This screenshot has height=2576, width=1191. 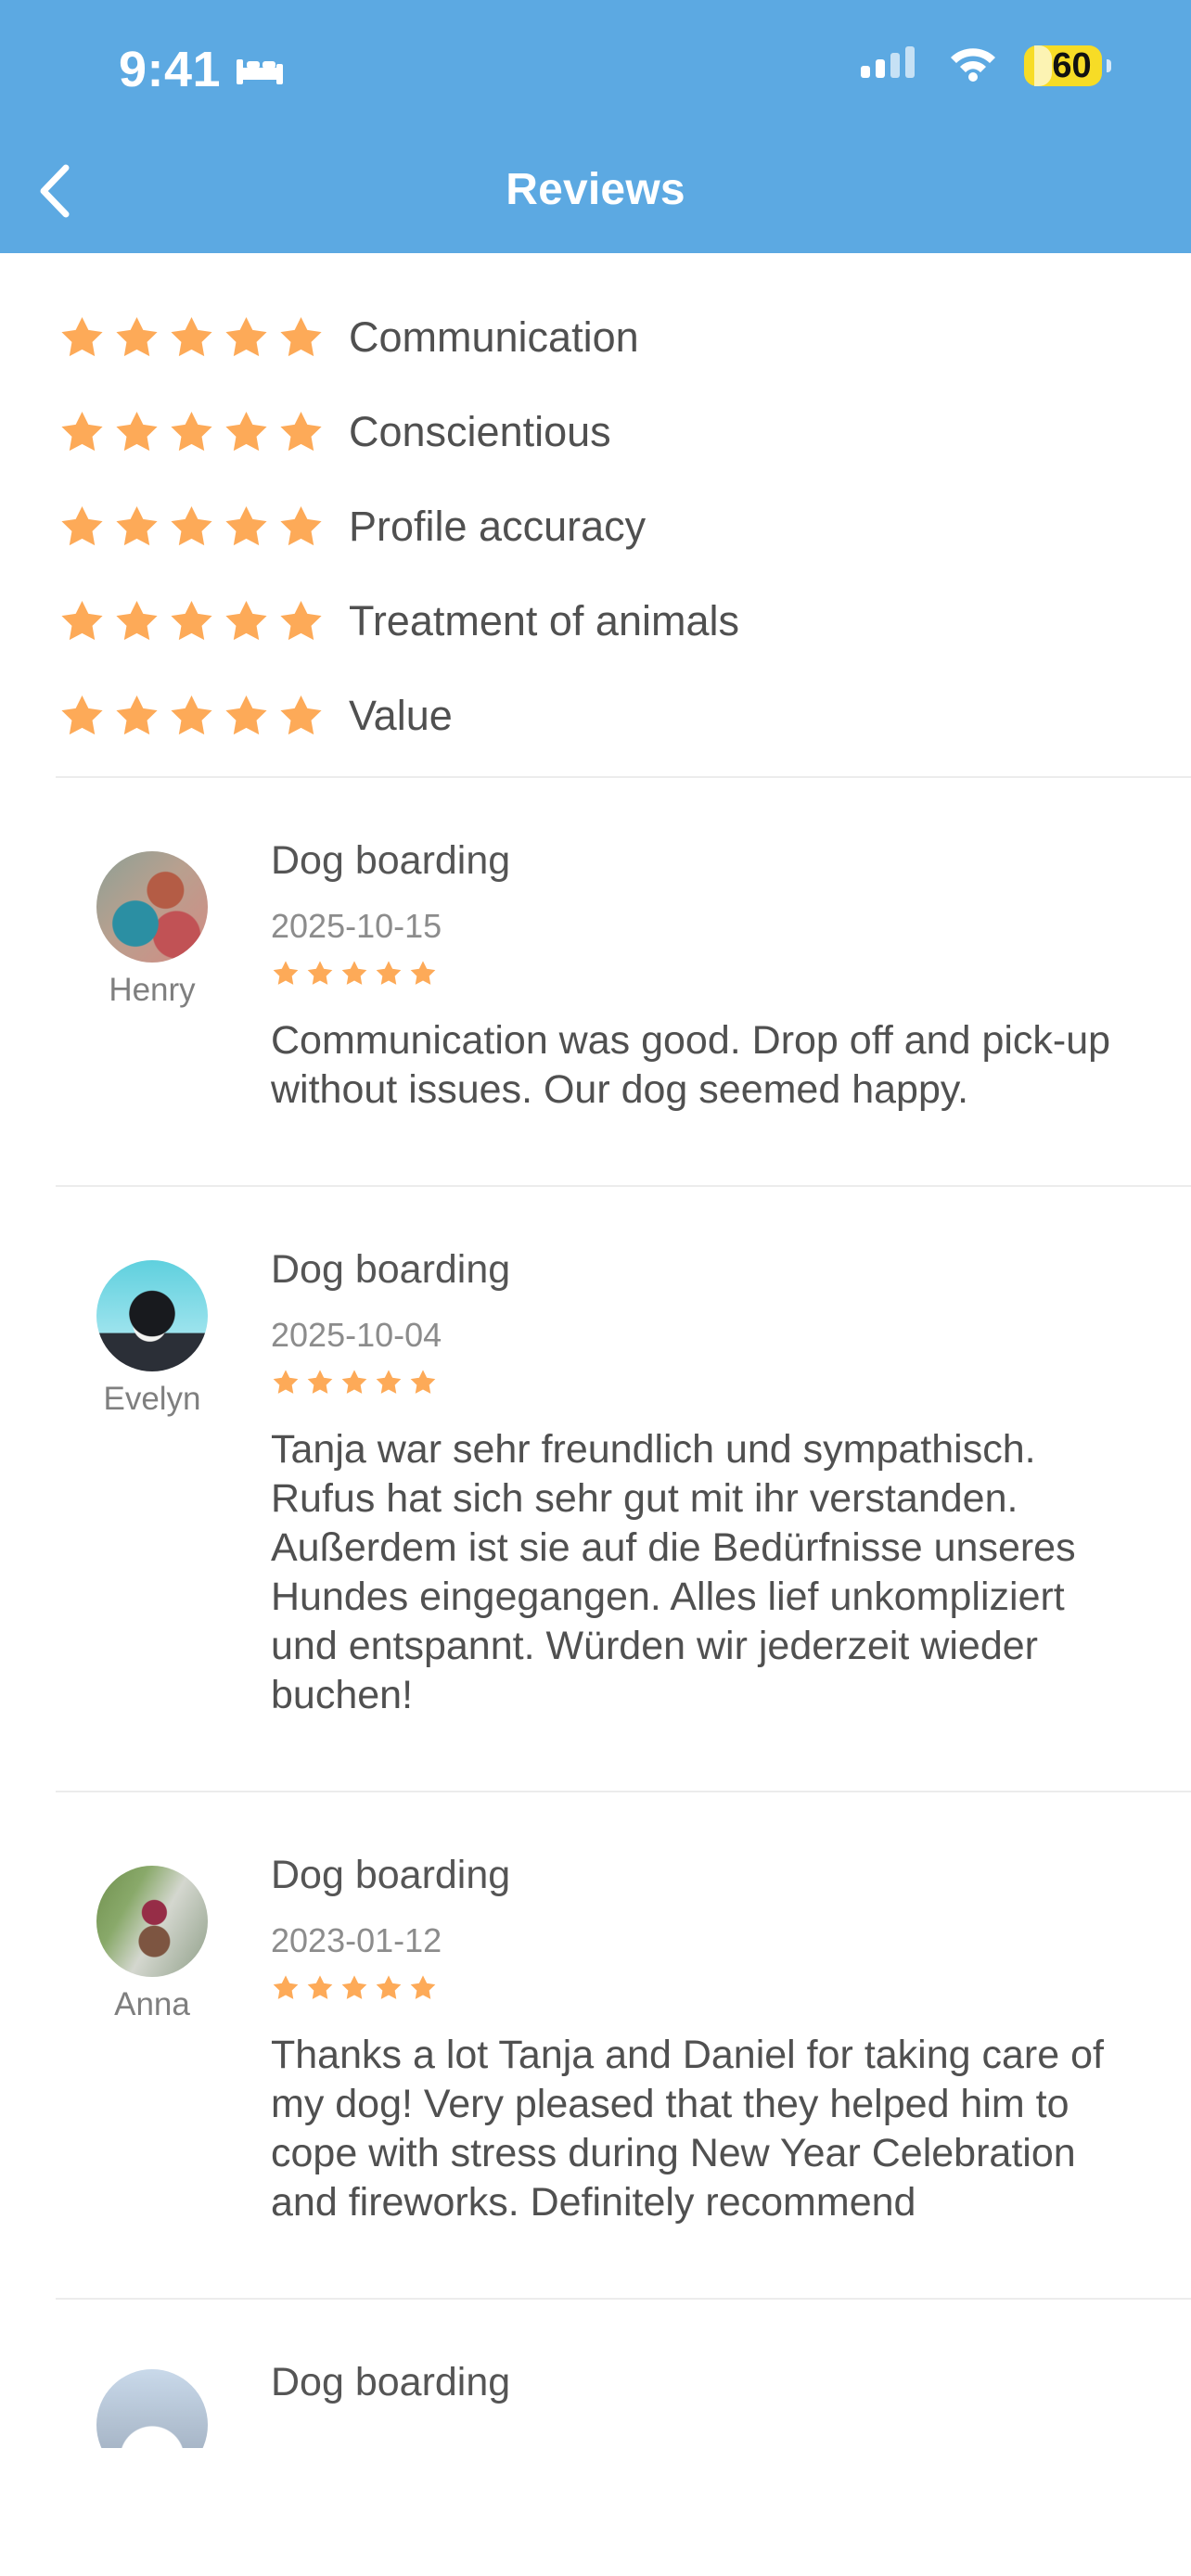 I want to click on reviewer: Evelyn, so click(x=152, y=1339).